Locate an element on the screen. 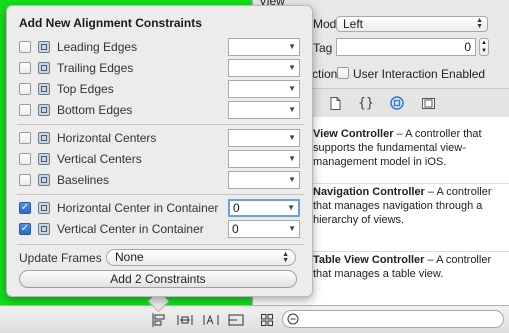  constraint-row-horizontal-centers: Horizontal Centers ▼ is located at coordinates (161, 138).